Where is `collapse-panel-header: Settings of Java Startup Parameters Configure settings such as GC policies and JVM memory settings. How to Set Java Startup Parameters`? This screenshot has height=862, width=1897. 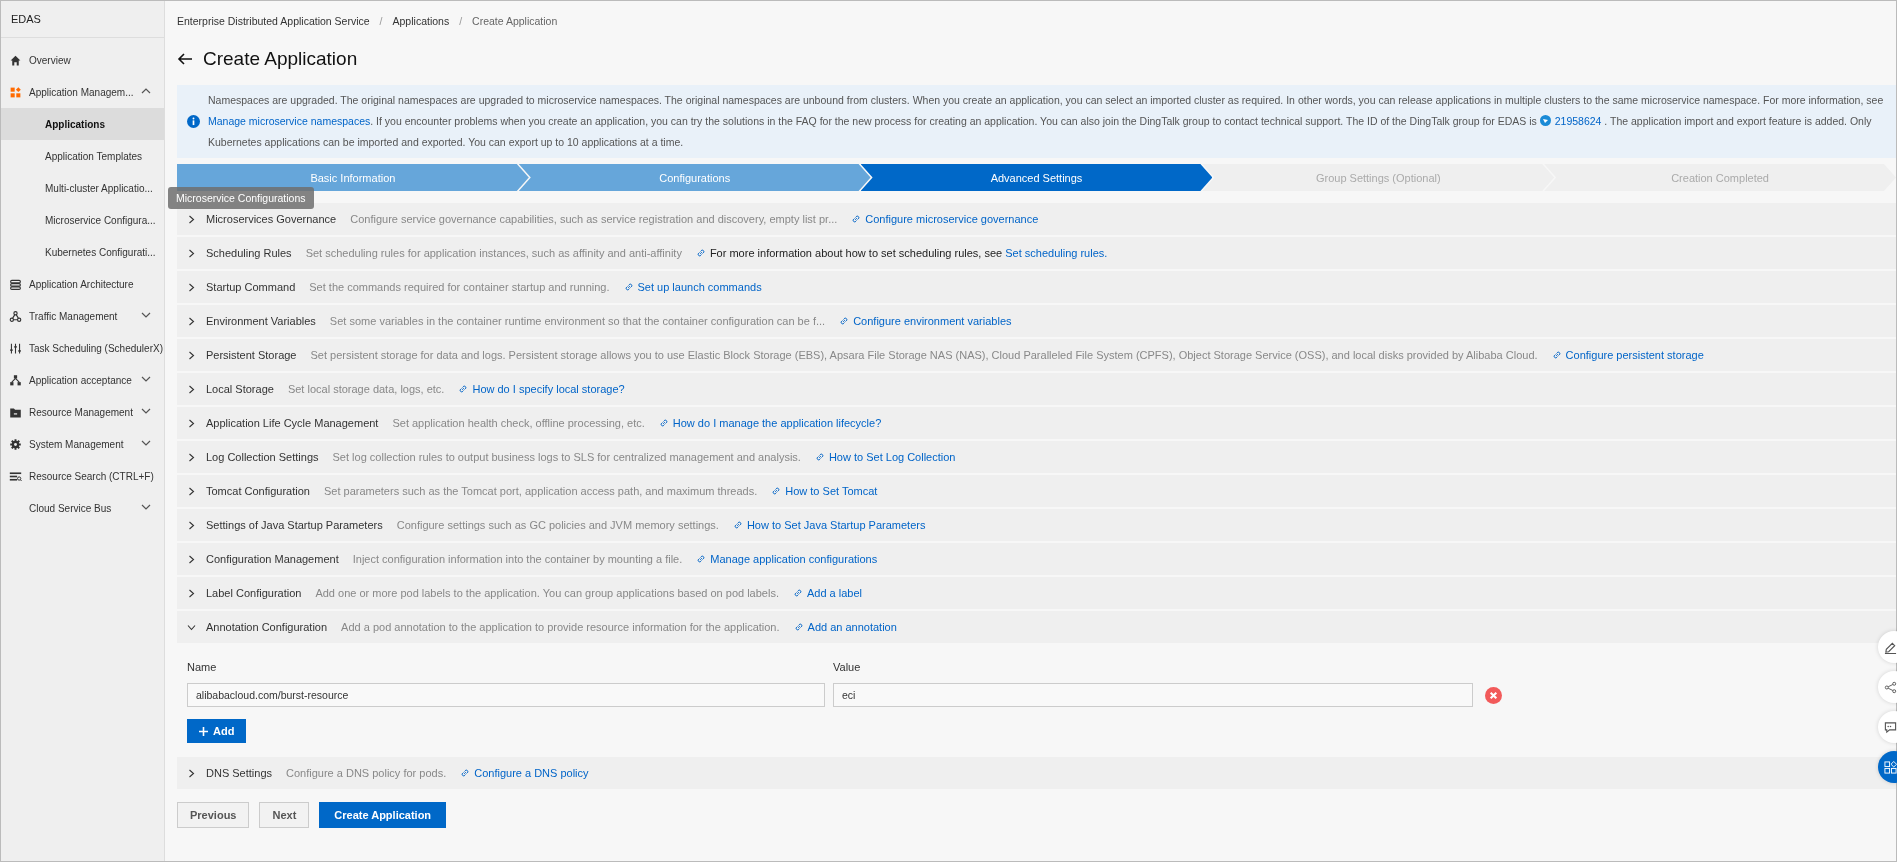
collapse-panel-header: Settings of Java Startup Parameters Configure settings such as GC policies and JVM memory settings. How to Set Java Startup Parameters is located at coordinates (1036, 525).